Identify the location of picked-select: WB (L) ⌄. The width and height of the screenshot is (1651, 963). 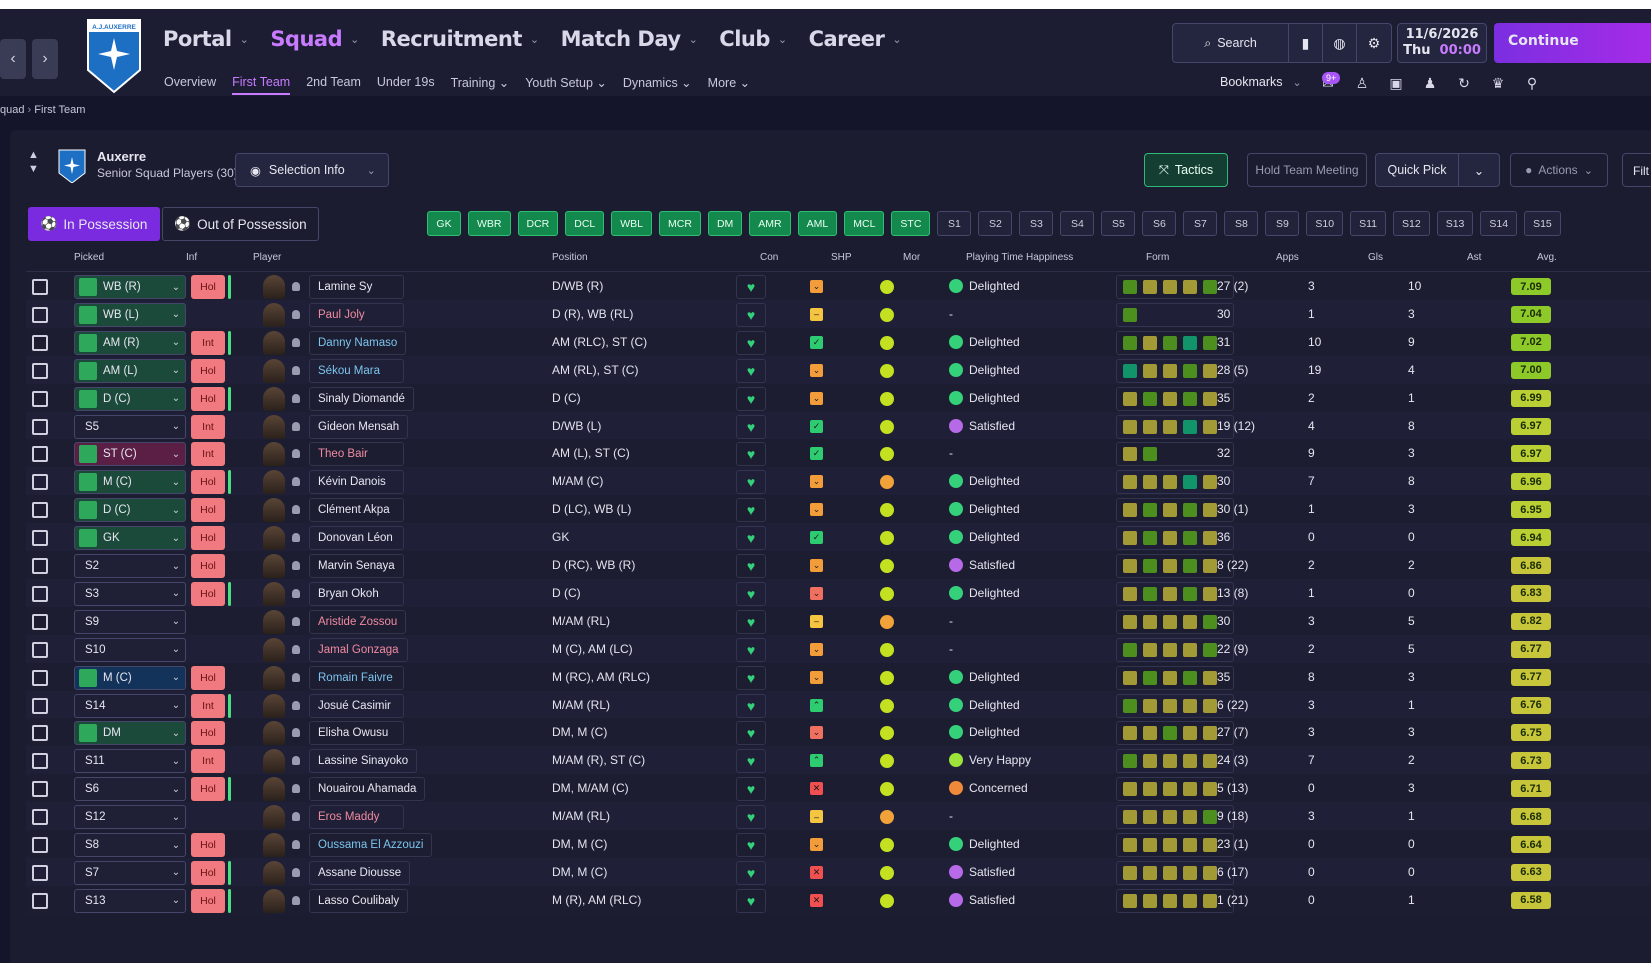
(130, 314).